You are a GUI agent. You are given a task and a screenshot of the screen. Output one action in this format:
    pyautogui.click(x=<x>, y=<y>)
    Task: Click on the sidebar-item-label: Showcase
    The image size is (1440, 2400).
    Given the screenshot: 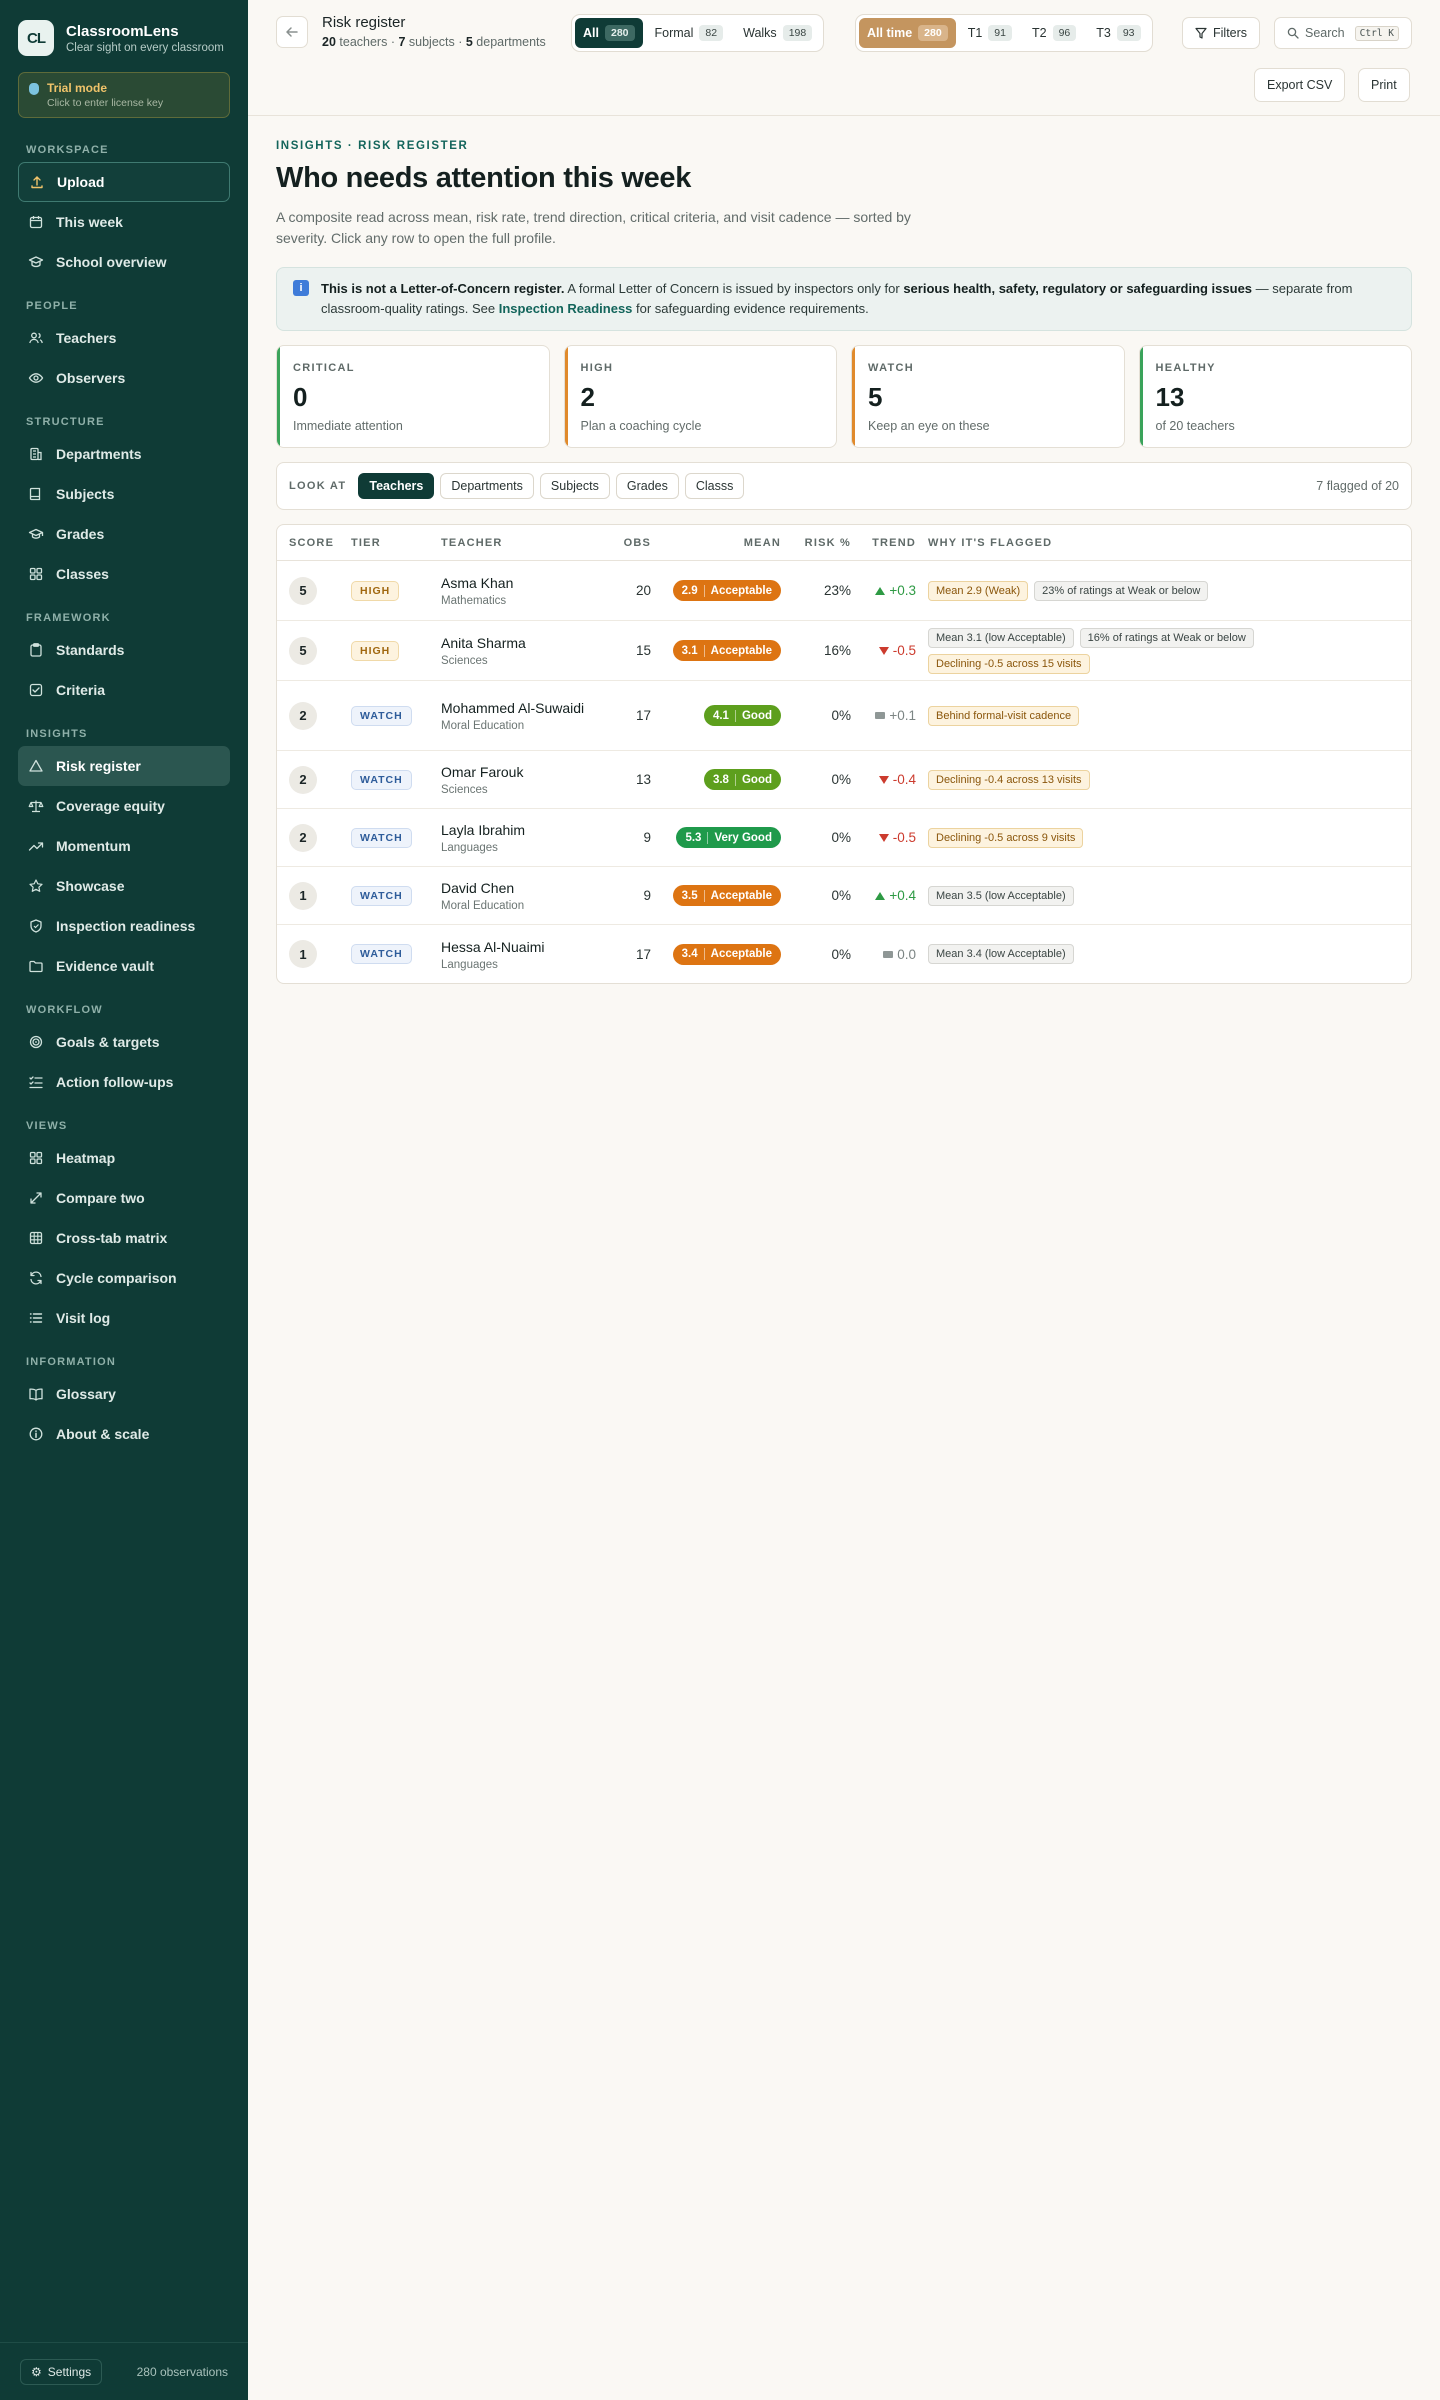 What is the action you would take?
    pyautogui.click(x=90, y=886)
    